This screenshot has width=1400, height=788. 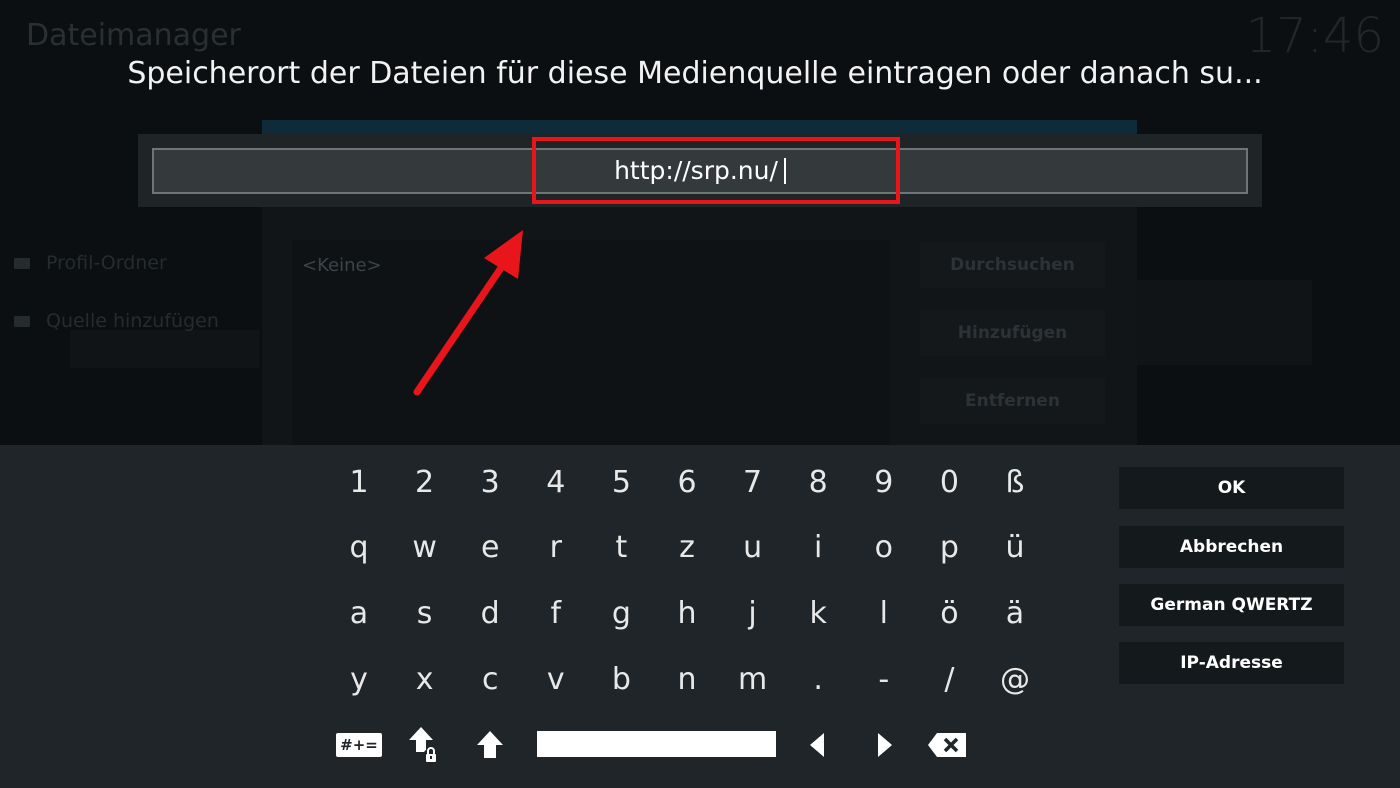 I want to click on sidebar-item-profile-folder: Profil-Ordner, so click(x=90, y=263).